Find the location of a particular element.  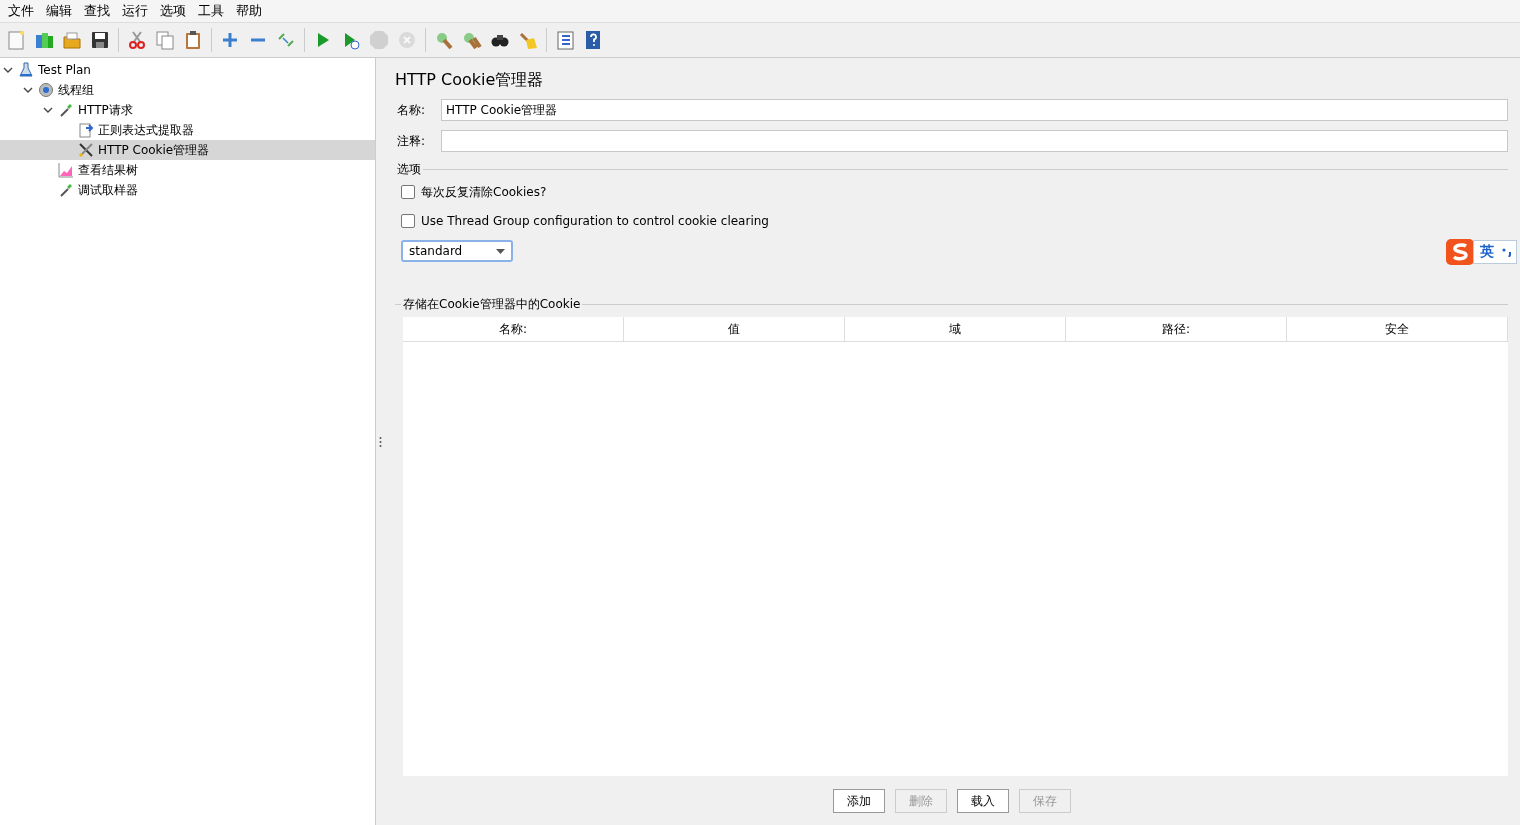

text-field is located at coordinates (974, 141).